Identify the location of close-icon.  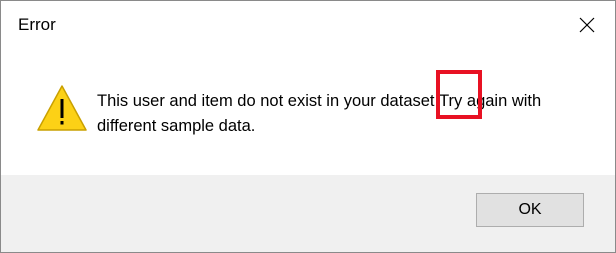
(587, 25).